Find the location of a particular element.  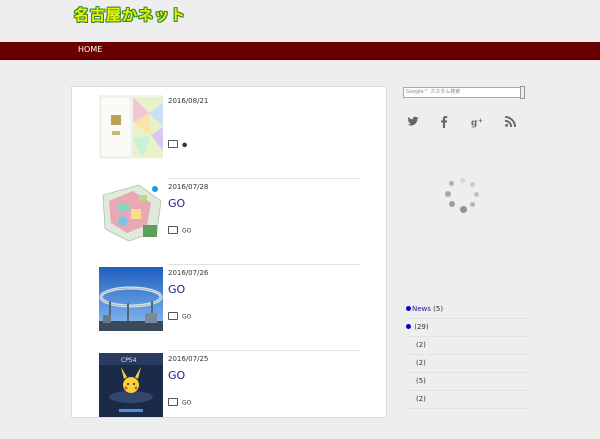

post-date: 2016/08/21 is located at coordinates (188, 101).